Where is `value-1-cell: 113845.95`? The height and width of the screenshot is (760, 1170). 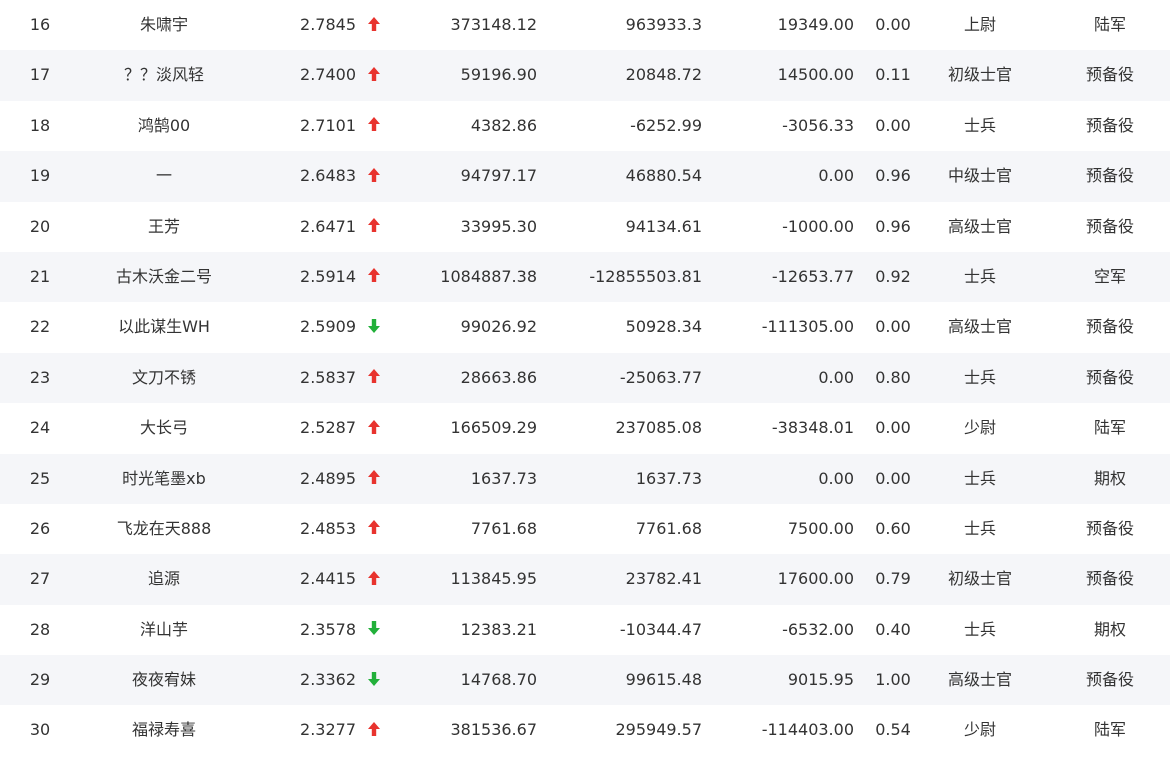 value-1-cell: 113845.95 is located at coordinates (493, 579).